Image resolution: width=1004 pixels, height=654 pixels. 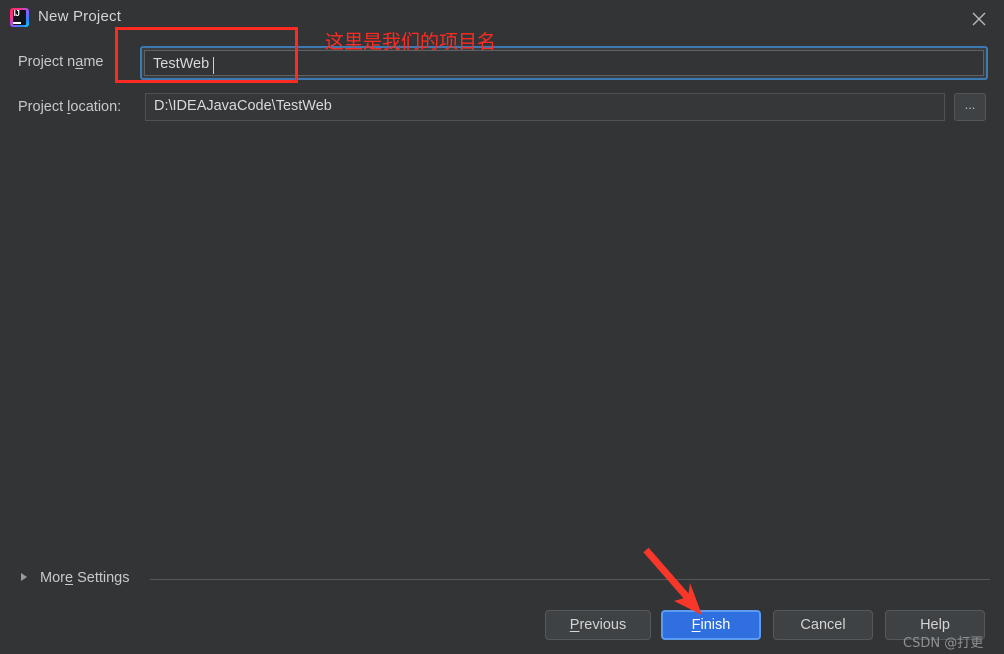 I want to click on project-location-value: D:\IDEAJavaCode\TestWeb, so click(x=243, y=106).